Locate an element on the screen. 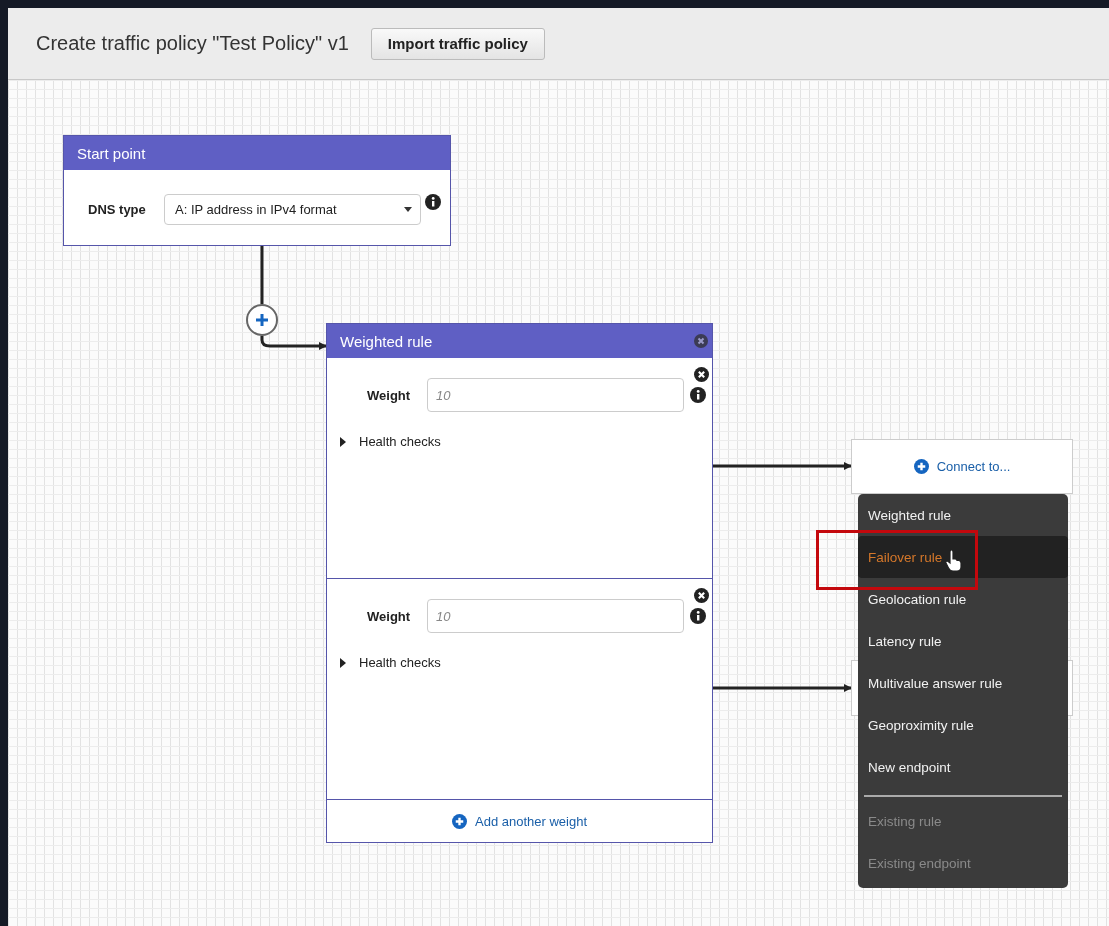 This screenshot has width=1109, height=926. page-title: Create traffic policy "Test Policy" v1 is located at coordinates (192, 43).